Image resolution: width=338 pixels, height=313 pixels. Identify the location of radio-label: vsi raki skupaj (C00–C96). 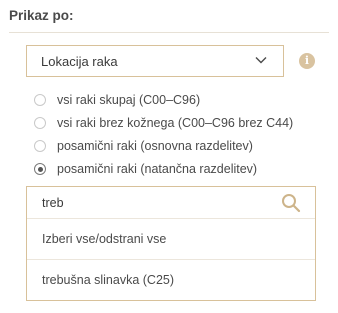
(129, 100).